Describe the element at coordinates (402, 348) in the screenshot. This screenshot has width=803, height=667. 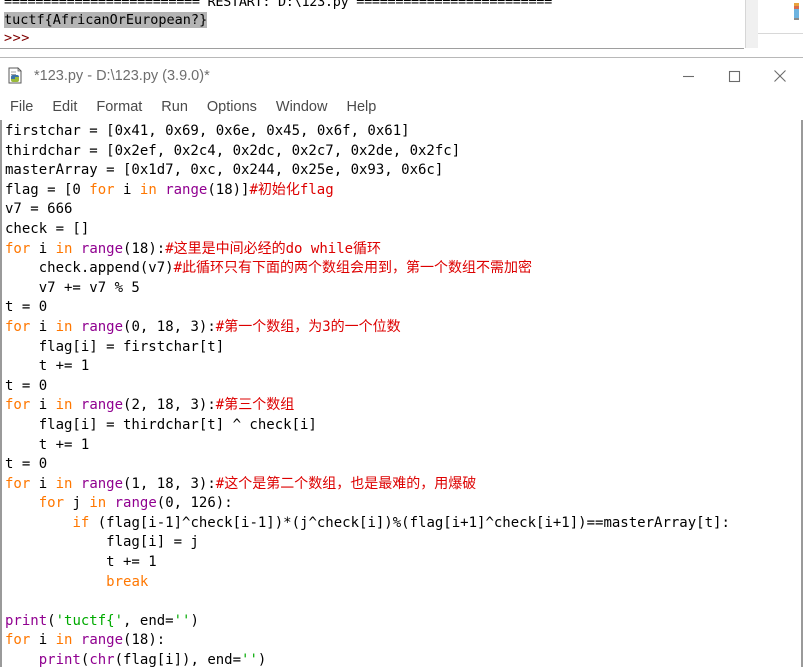
I see `code-line: flag[i] = firstchar[t]` at that location.